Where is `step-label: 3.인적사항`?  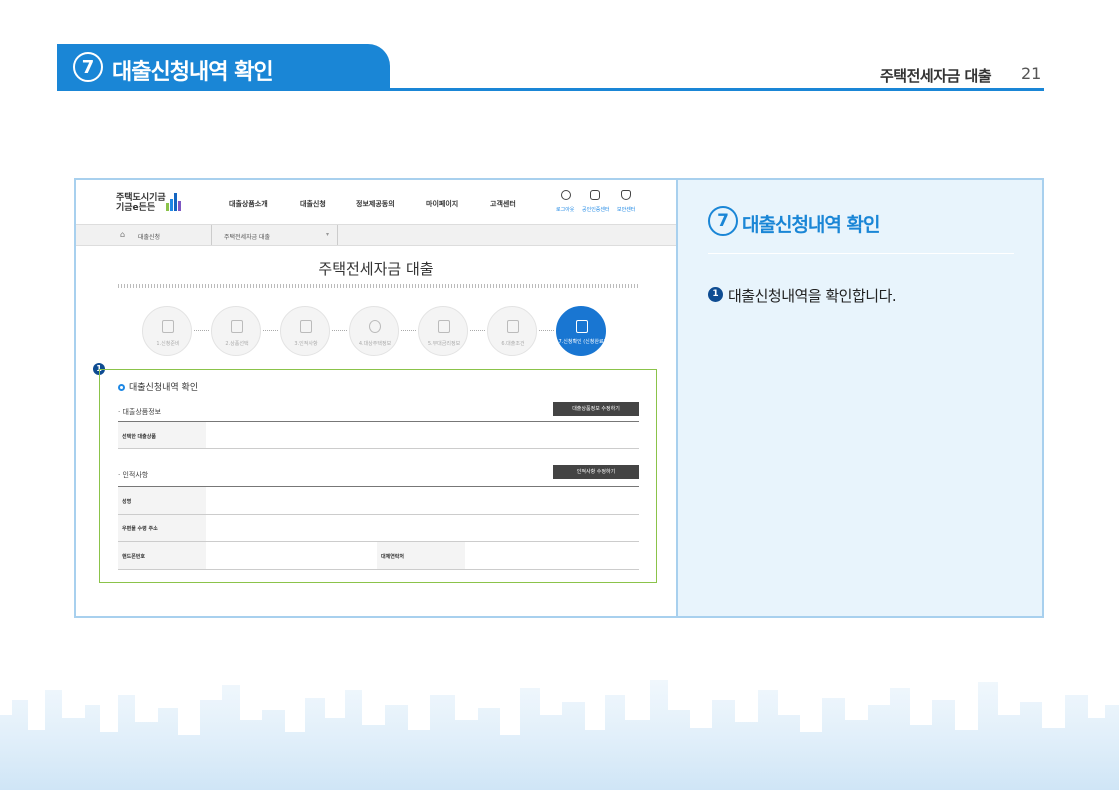 step-label: 3.인적사항 is located at coordinates (306, 344).